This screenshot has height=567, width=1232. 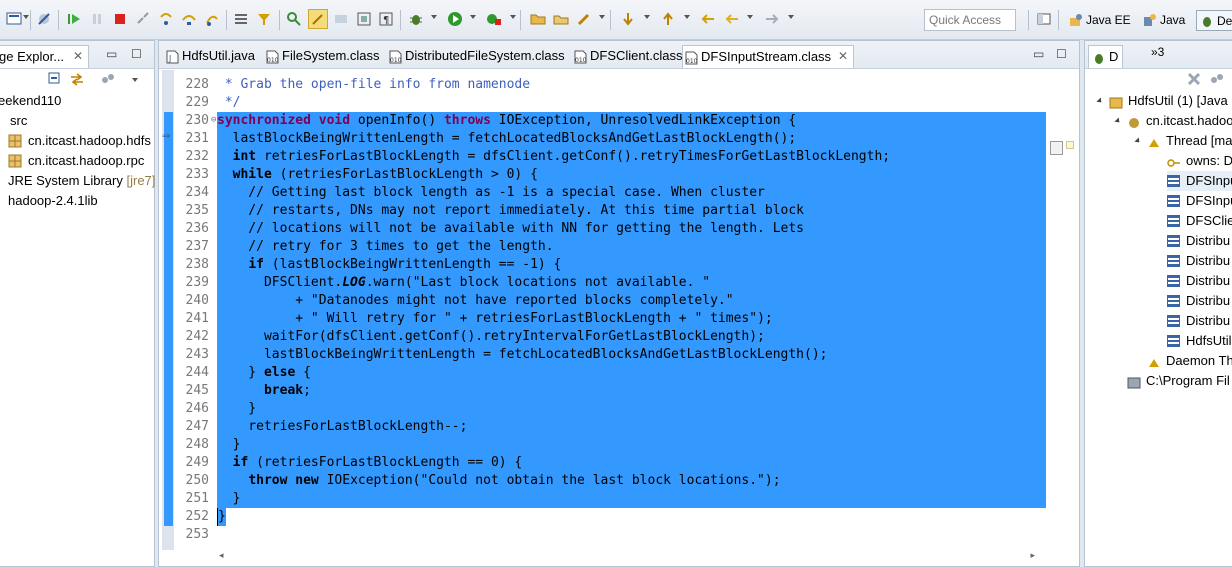 I want to click on disconnect-icon, so click(x=143, y=19).